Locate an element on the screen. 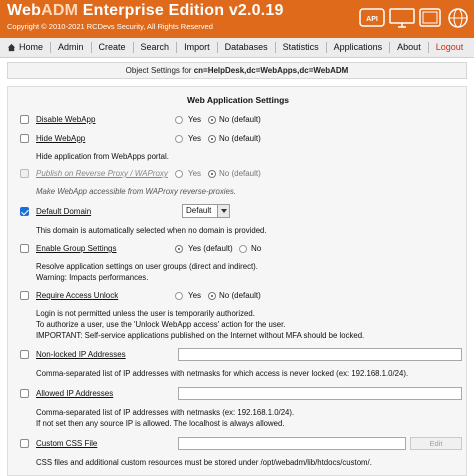  api-icon: API is located at coordinates (372, 18).